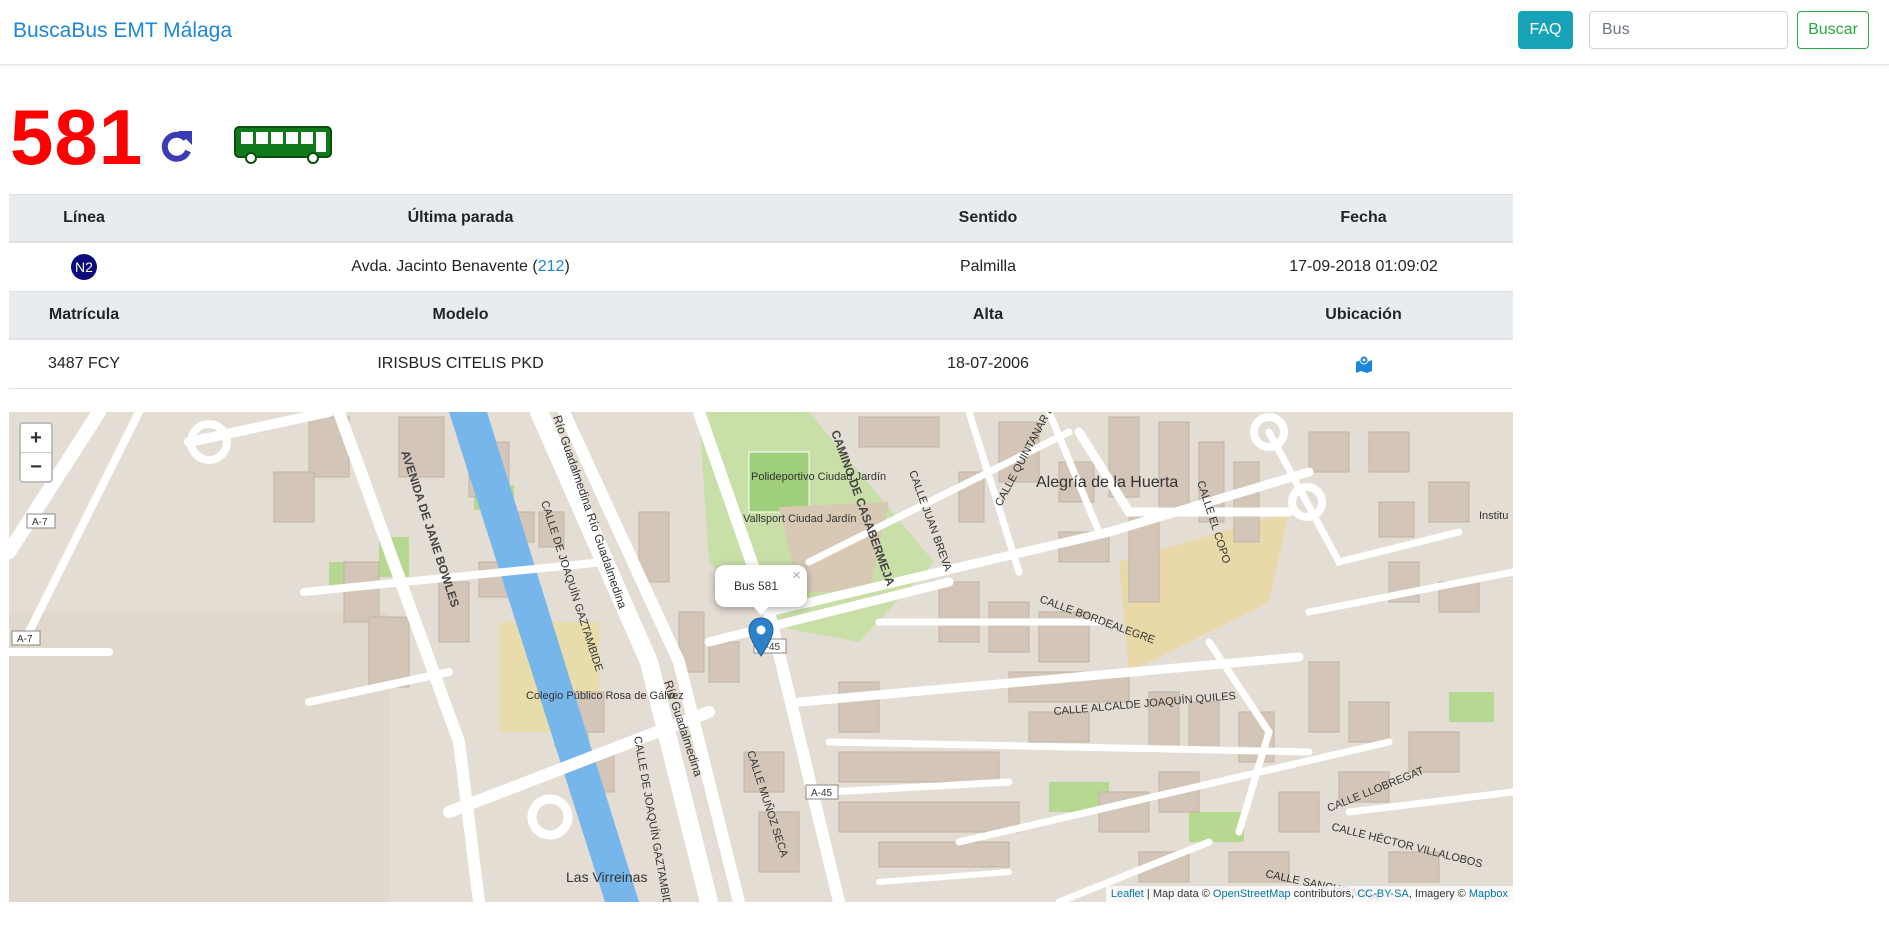 This screenshot has height=932, width=1889. What do you see at coordinates (460, 315) in the screenshot?
I see `header-modelo: Modelo` at bounding box center [460, 315].